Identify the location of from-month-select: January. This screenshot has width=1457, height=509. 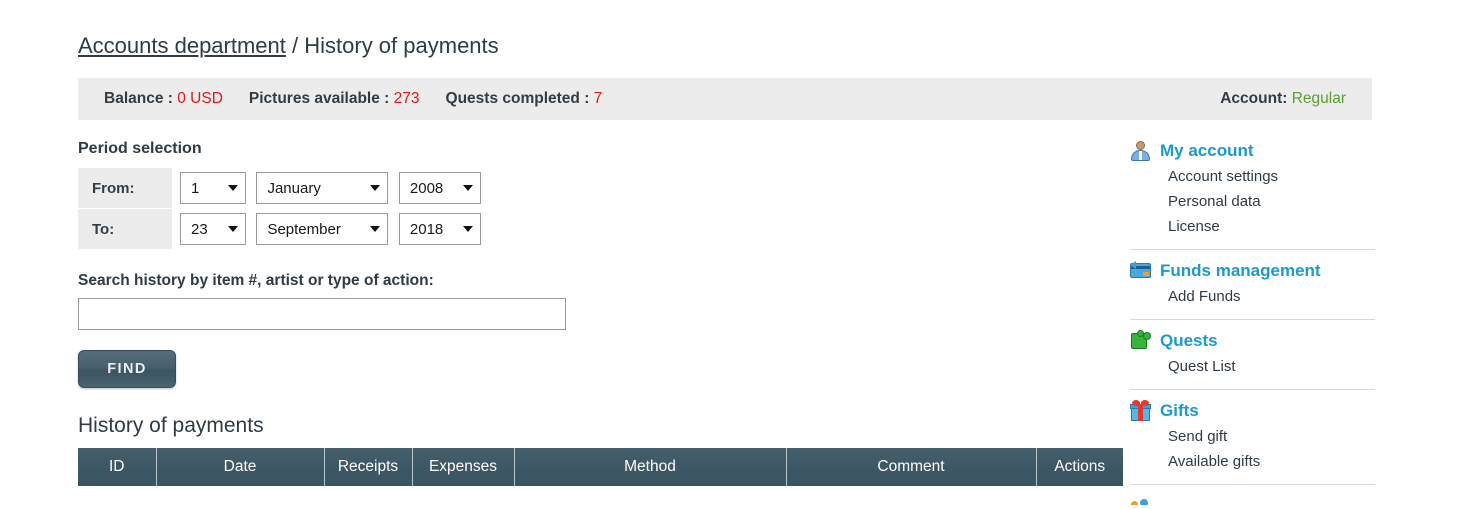
(322, 188).